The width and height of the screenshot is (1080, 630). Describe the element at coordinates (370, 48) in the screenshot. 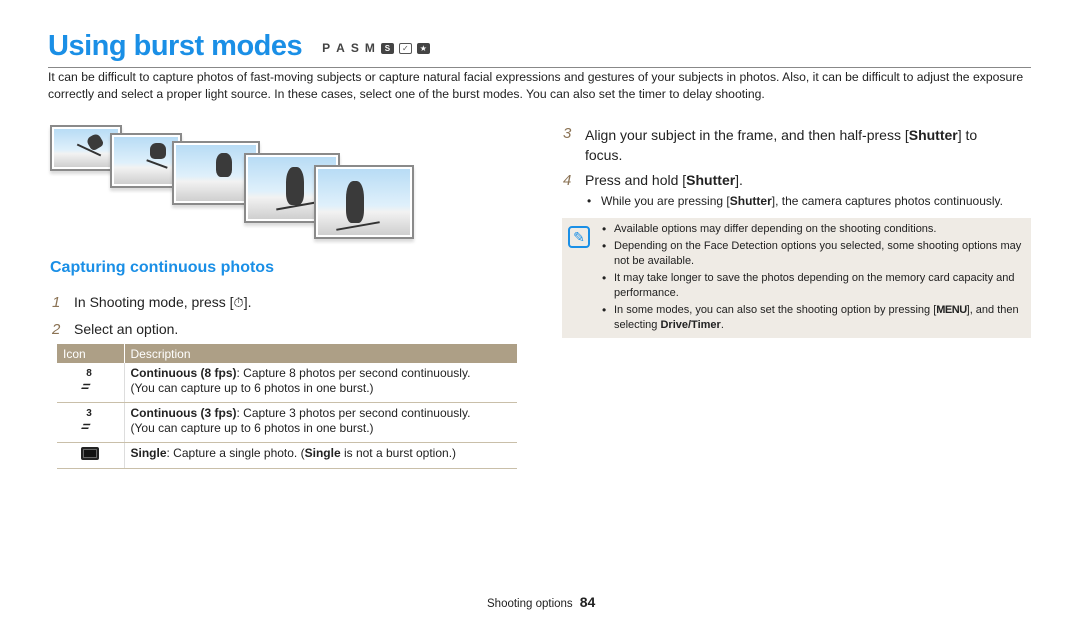

I see `mode-m-icon: M` at that location.